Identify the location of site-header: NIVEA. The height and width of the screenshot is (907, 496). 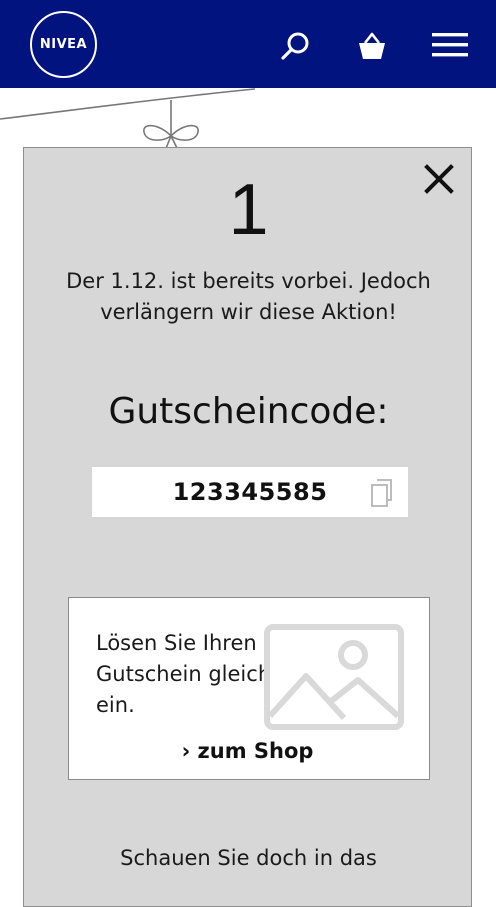
(248, 44).